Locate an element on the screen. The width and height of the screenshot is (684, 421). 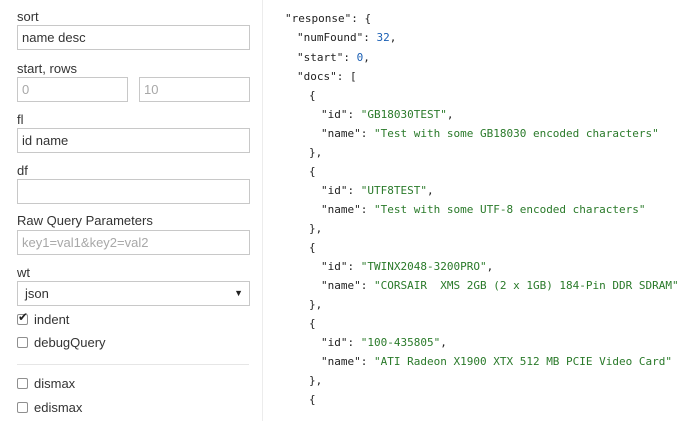
debugquery-label: debugQuery is located at coordinates (70, 342).